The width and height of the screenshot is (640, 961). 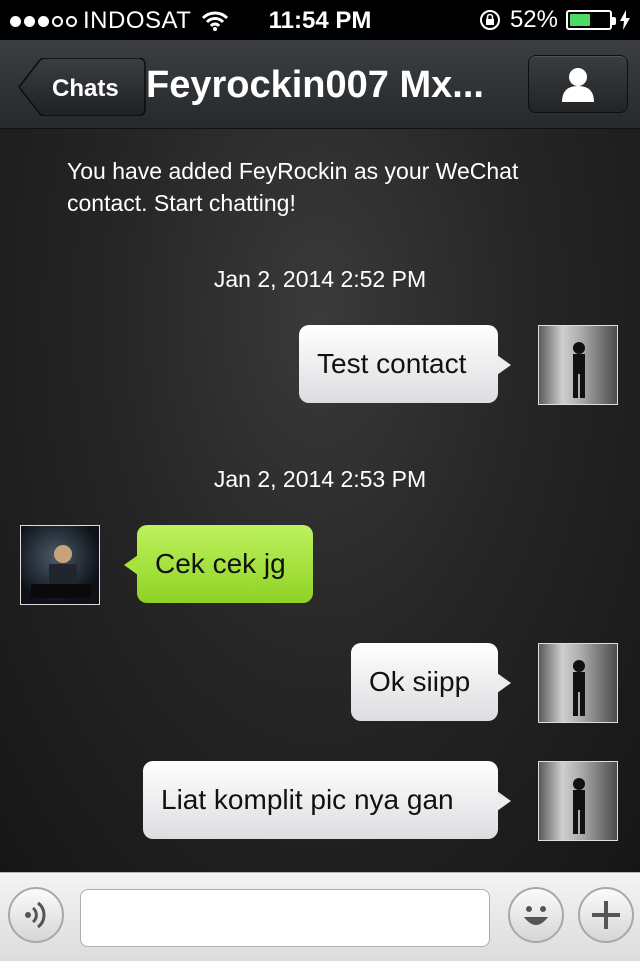 I want to click on contact-avatar, so click(x=60, y=565).